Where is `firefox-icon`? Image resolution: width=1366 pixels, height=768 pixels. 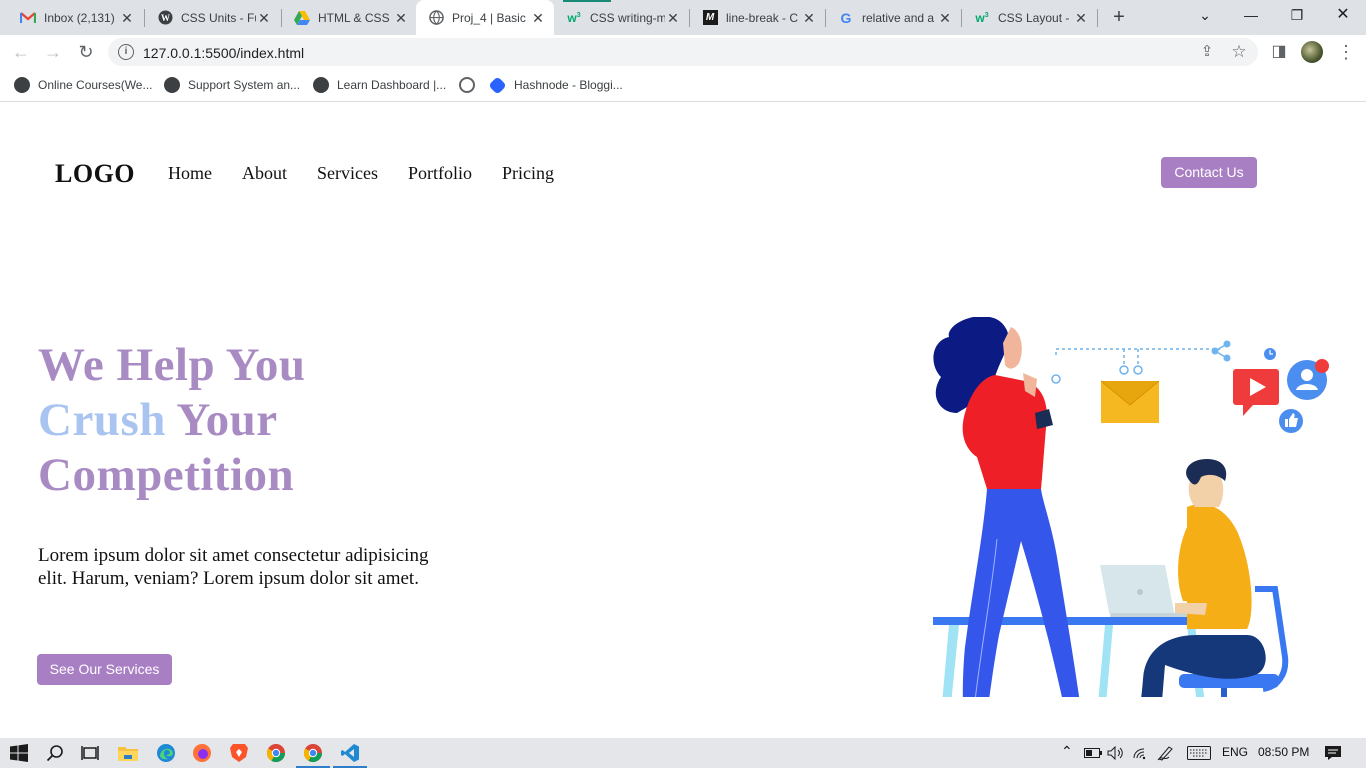
firefox-icon is located at coordinates (202, 753).